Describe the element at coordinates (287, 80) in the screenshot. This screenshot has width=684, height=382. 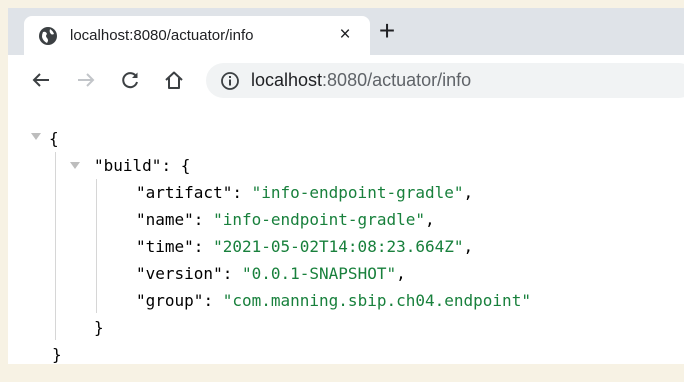
I see `url-host: localhost` at that location.